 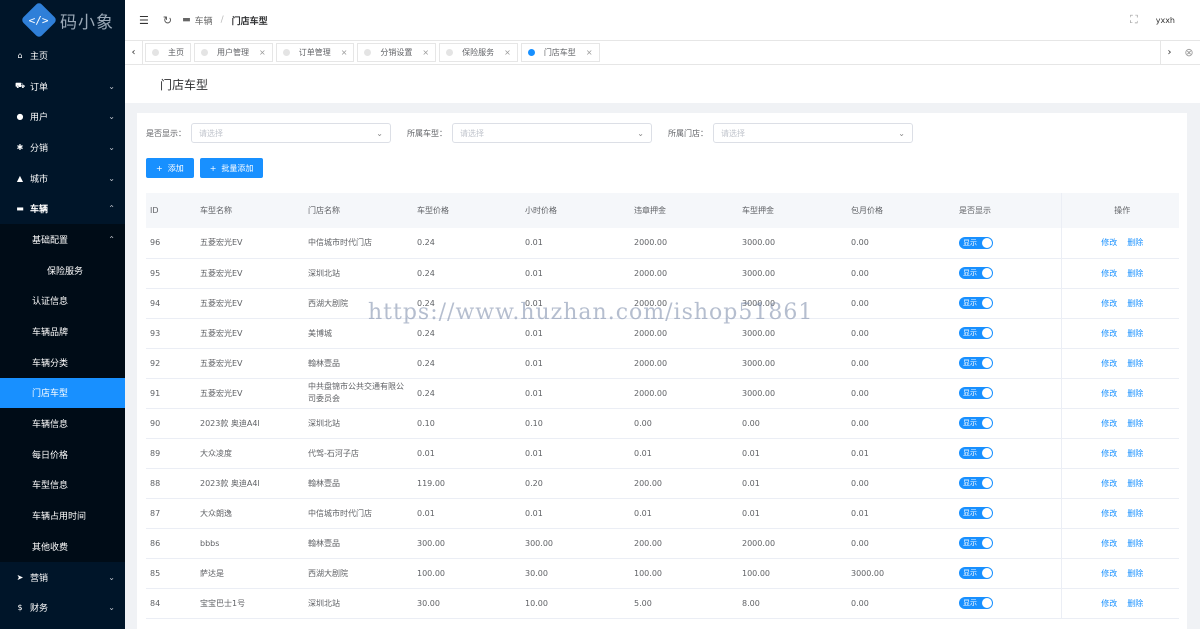 I want to click on sidebar-item: ✱ 分销 ⌄, so click(x=62, y=147).